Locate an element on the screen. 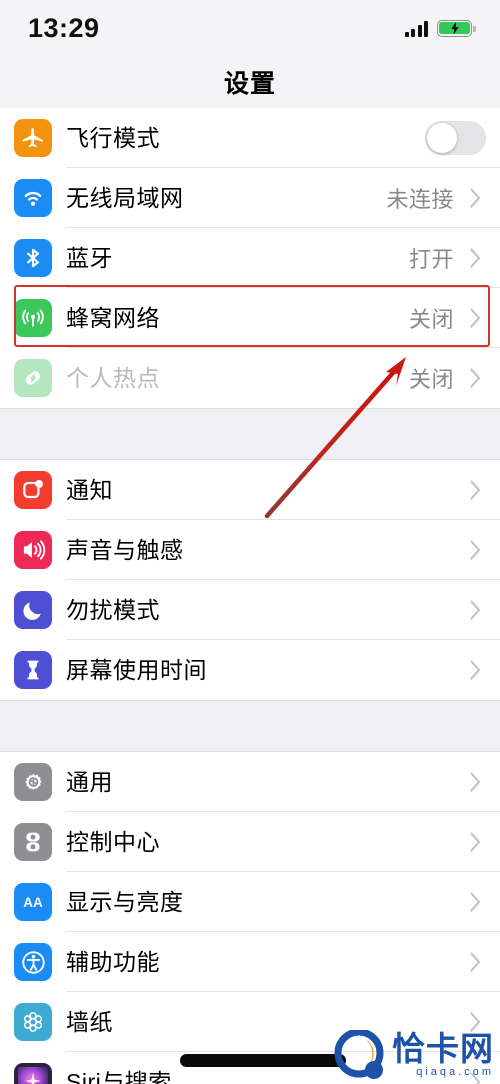 Image resolution: width=500 pixels, height=1084 pixels. settings-row-bluetooth: 蓝牙 打开 is located at coordinates (250, 258).